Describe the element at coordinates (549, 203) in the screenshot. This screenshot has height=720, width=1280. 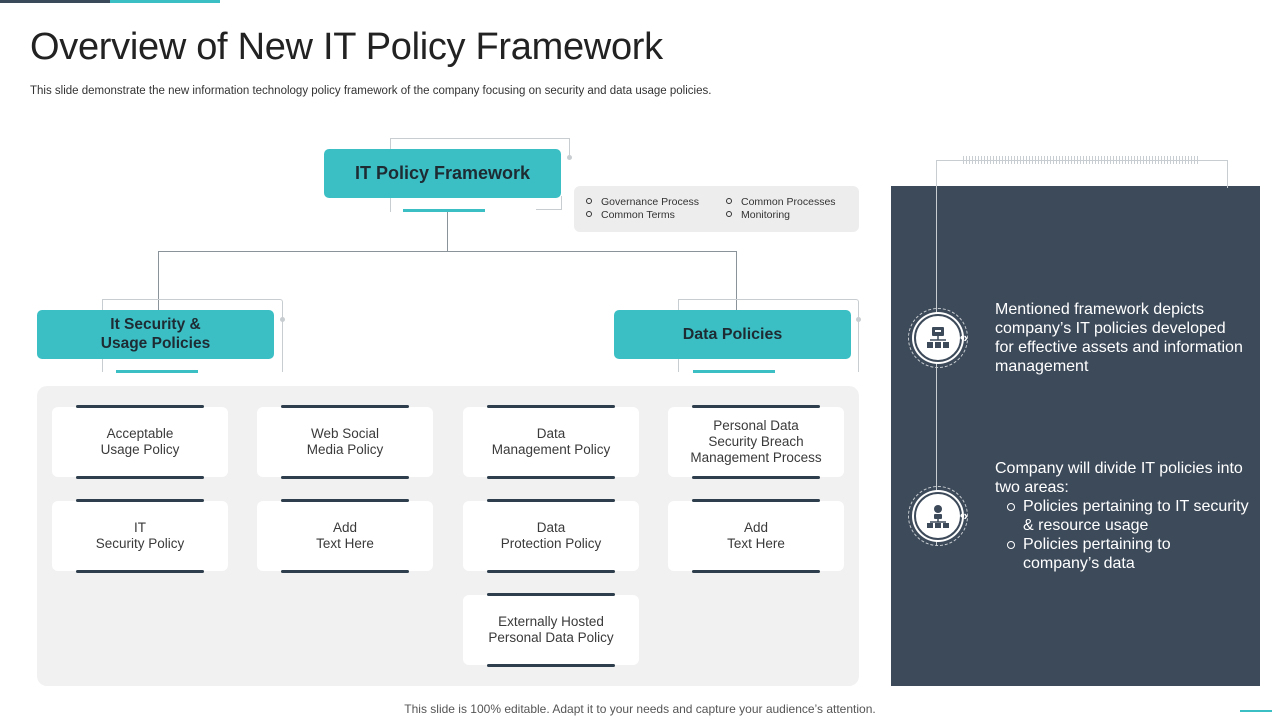
I see `root-bracket-tag-link` at that location.